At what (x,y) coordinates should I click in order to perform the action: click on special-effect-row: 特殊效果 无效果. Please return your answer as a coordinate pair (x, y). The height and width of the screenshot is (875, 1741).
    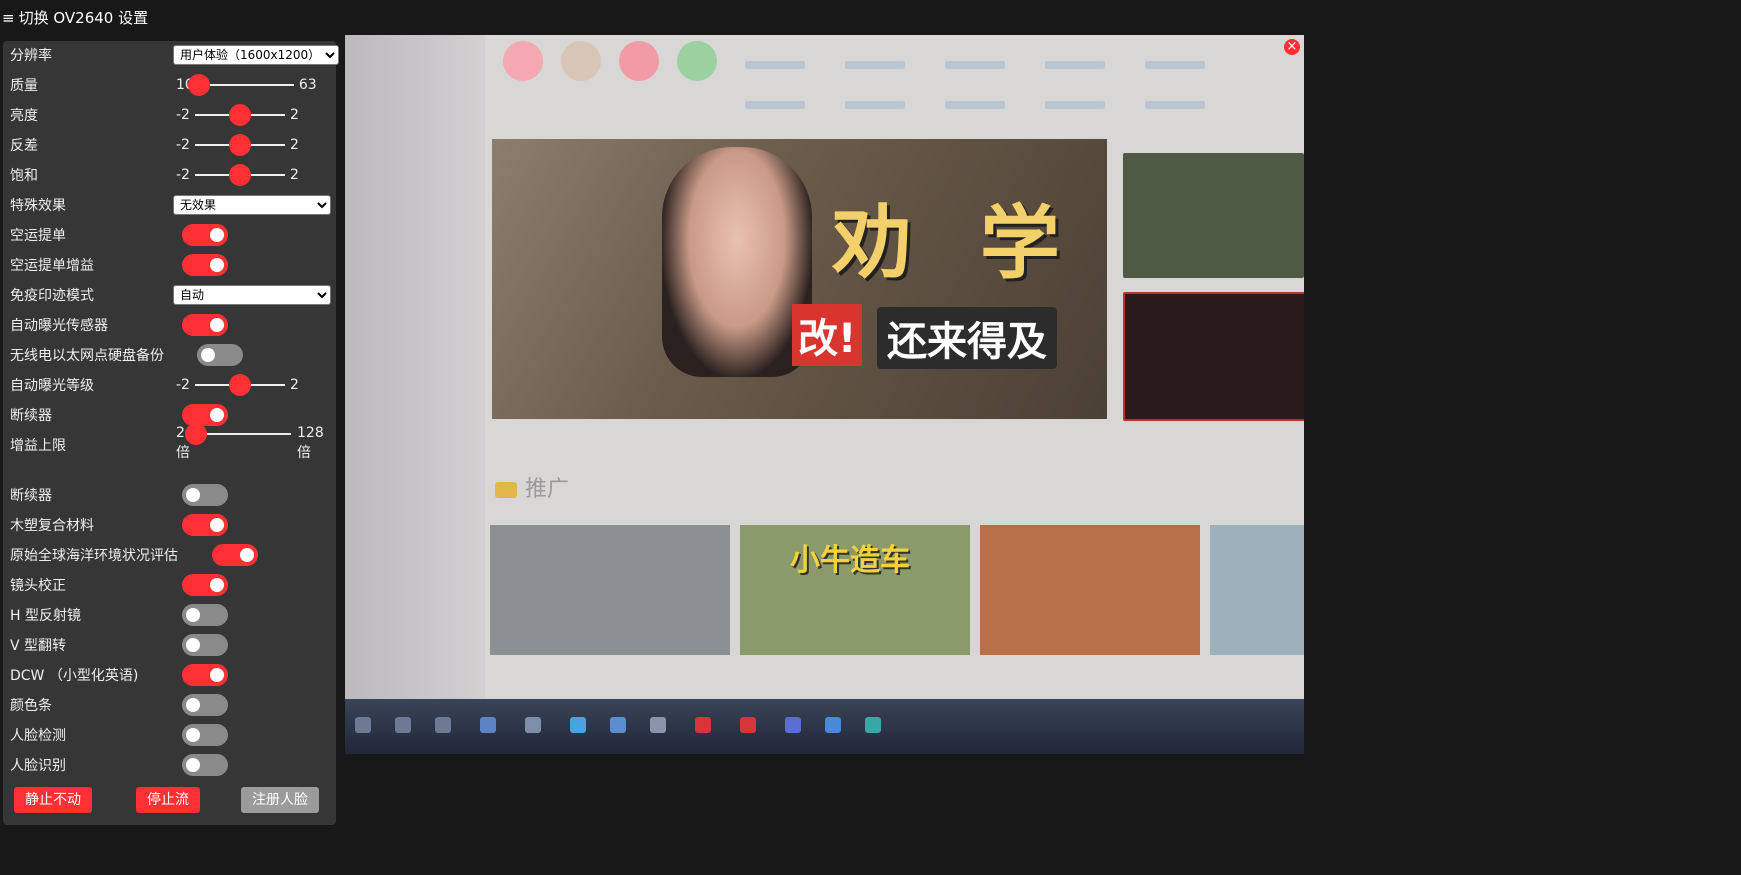
    Looking at the image, I should click on (171, 205).